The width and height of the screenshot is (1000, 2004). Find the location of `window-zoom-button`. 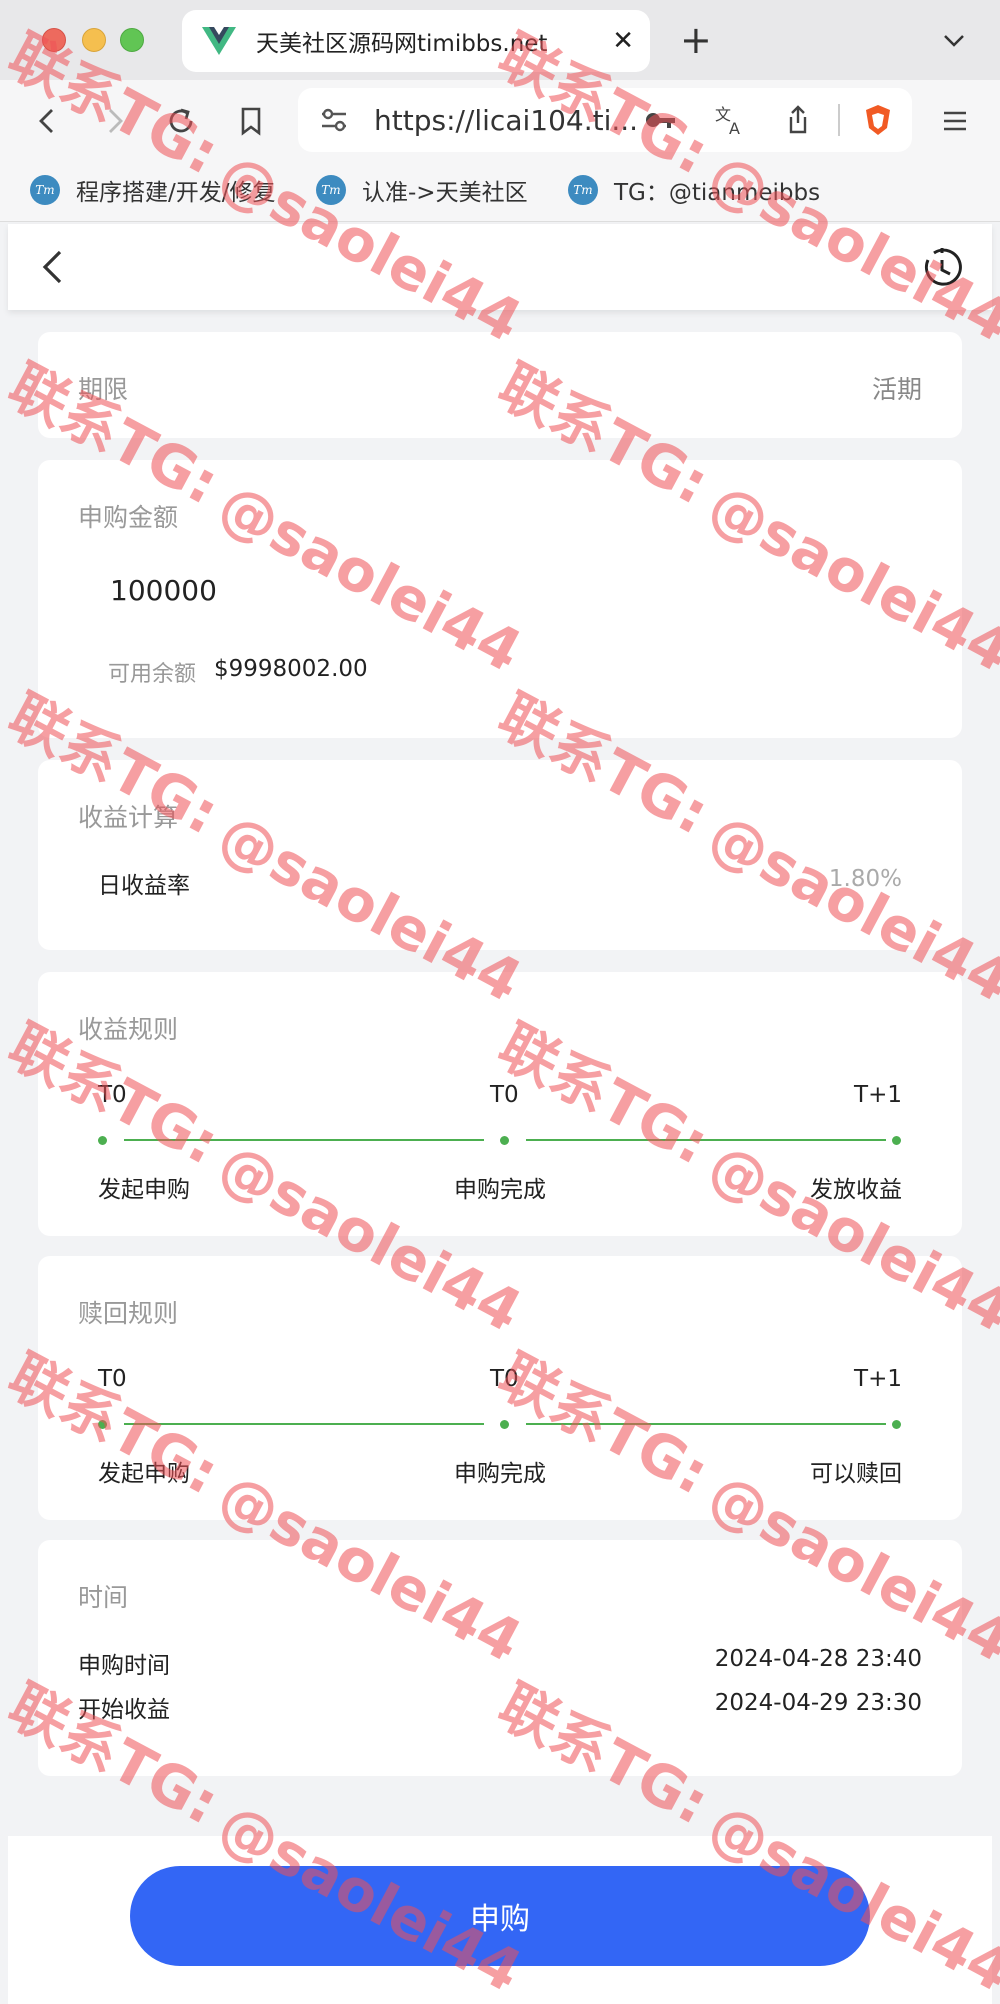

window-zoom-button is located at coordinates (132, 40).